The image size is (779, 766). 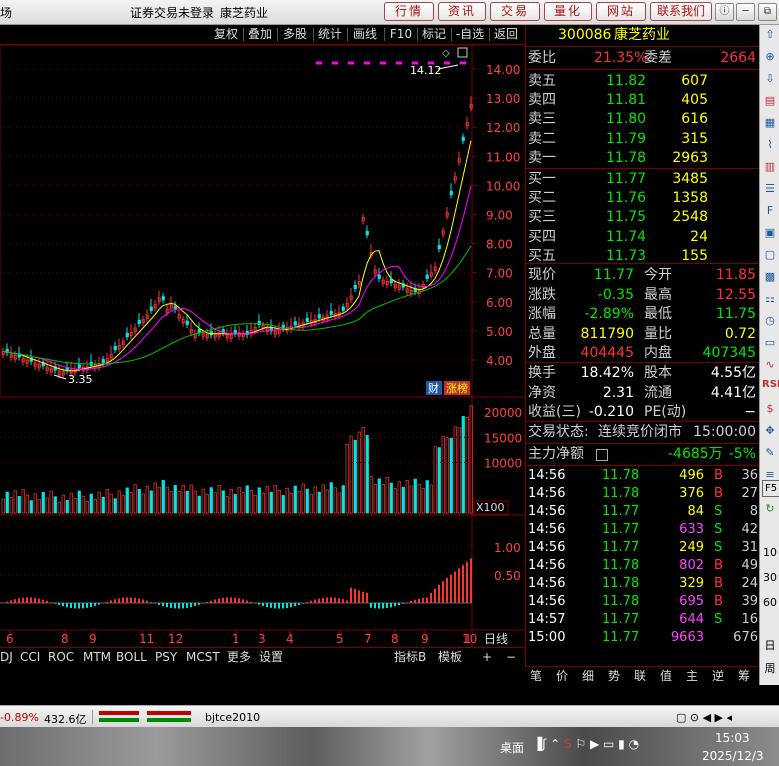 What do you see at coordinates (496, 639) in the screenshot?
I see `period-label: 日线` at bounding box center [496, 639].